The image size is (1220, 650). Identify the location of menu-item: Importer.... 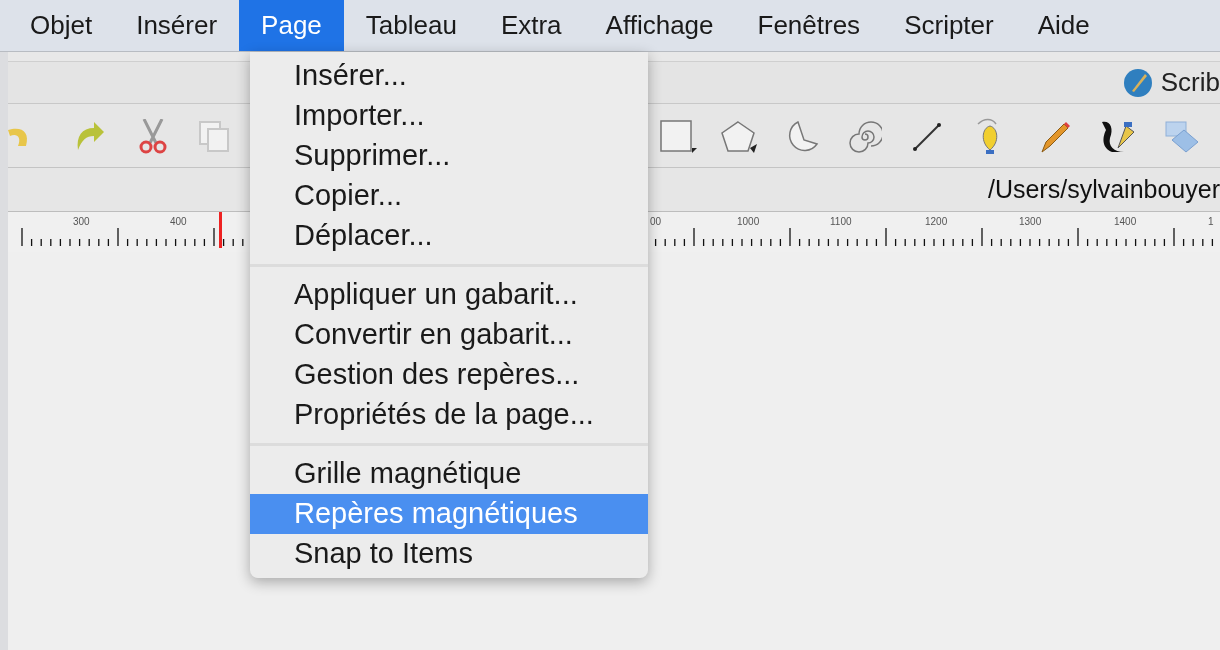
(449, 116).